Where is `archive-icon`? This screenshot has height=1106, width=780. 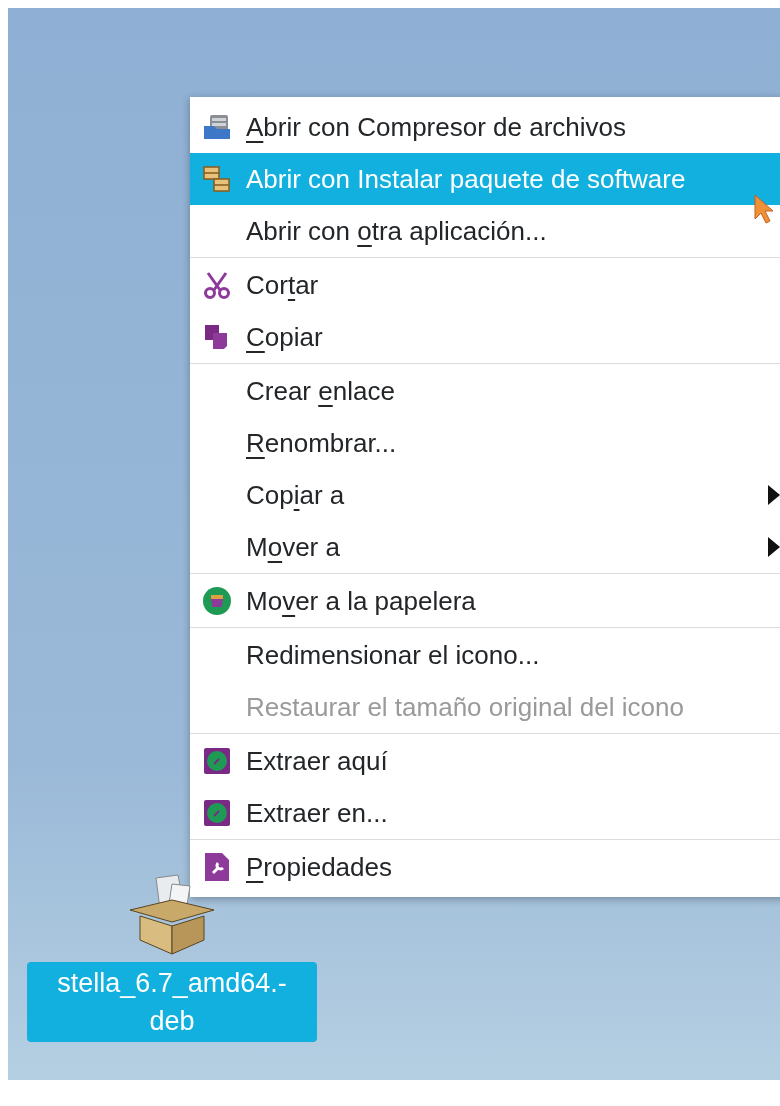
archive-icon is located at coordinates (217, 127).